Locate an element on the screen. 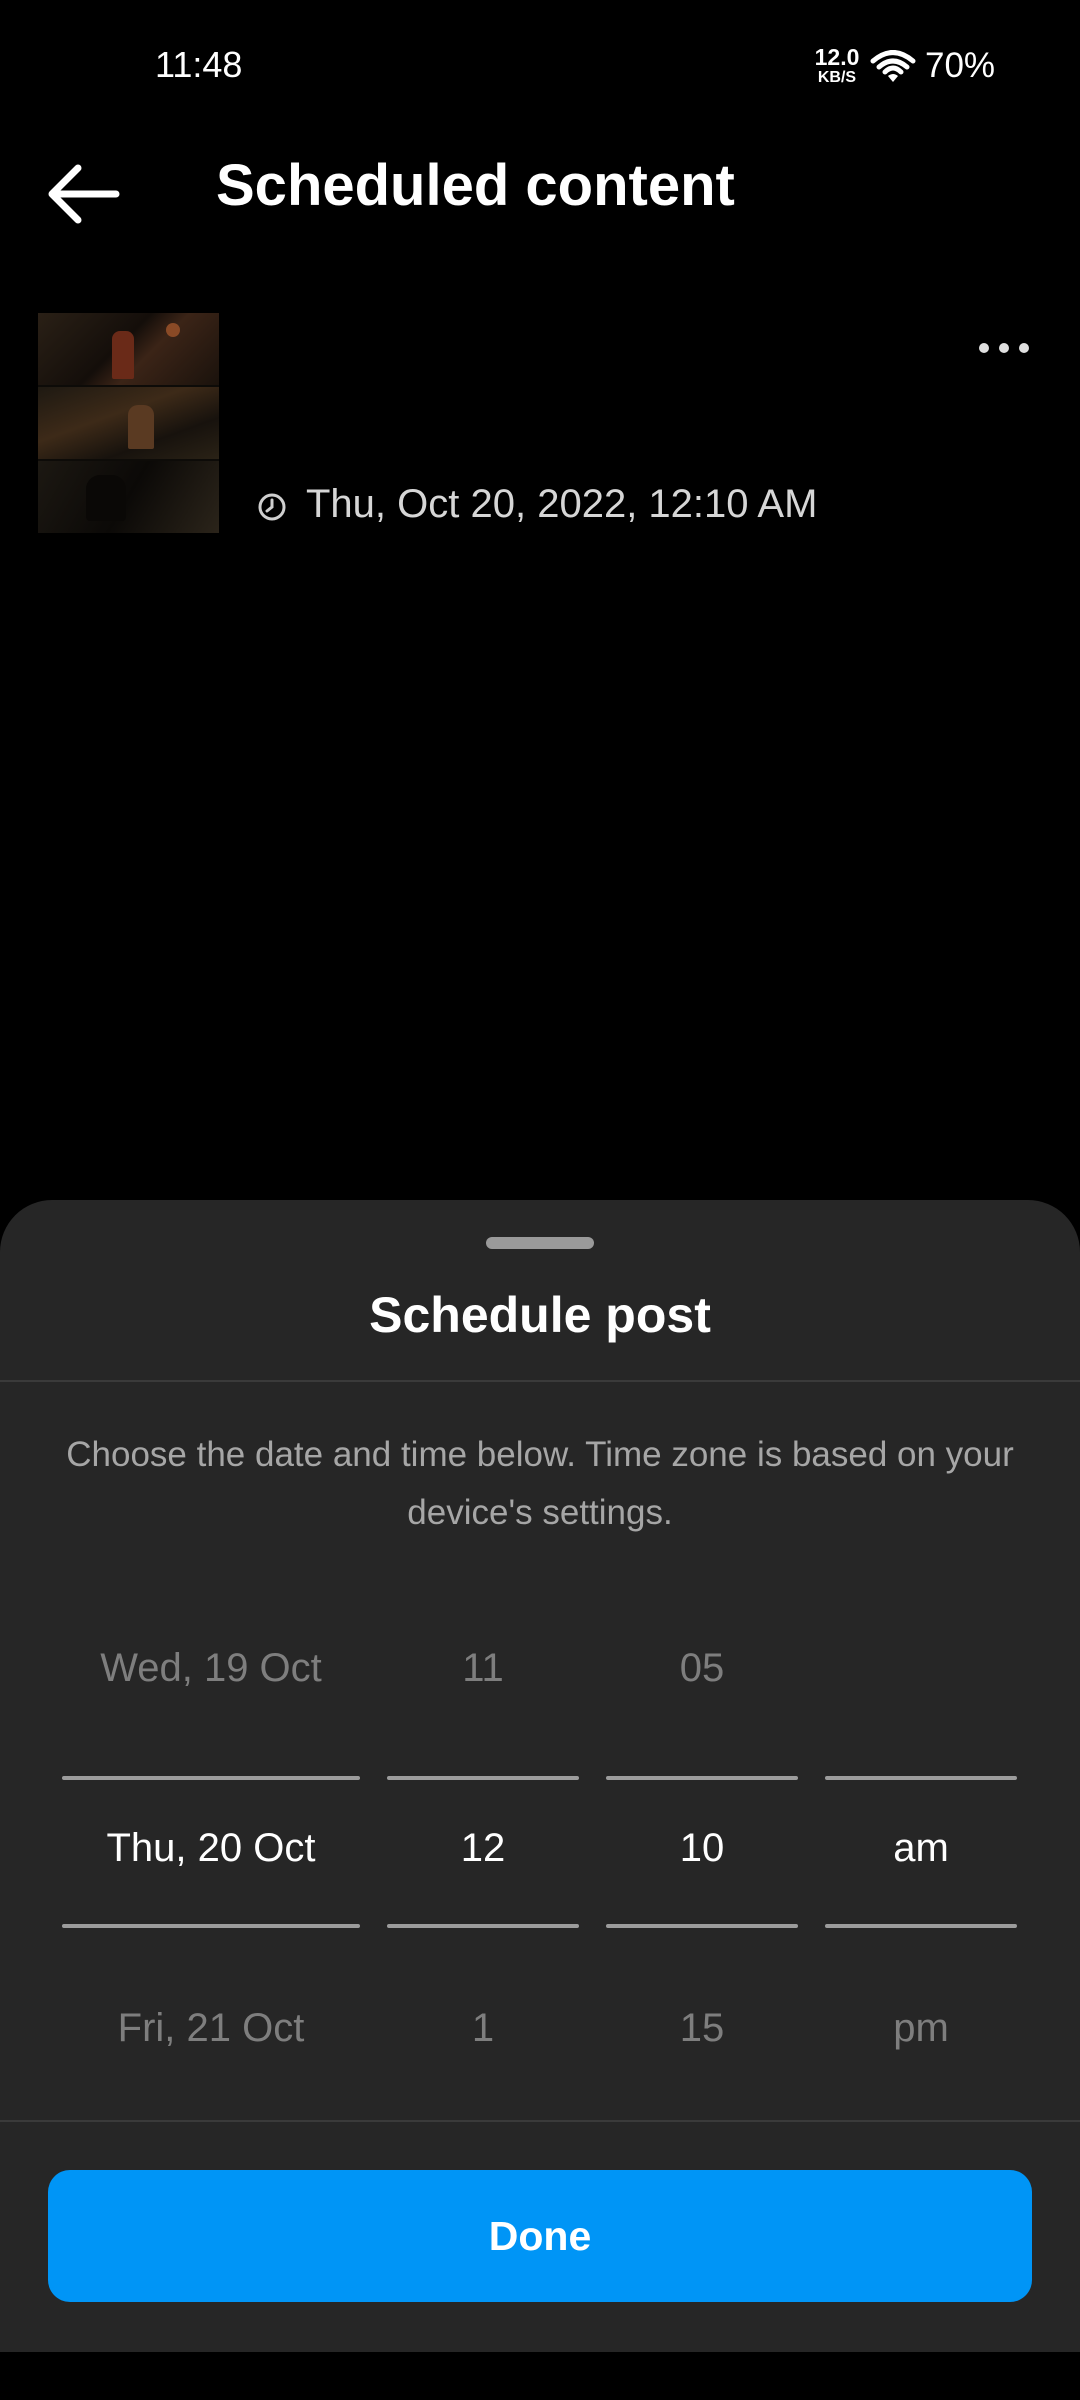 This screenshot has width=1080, height=2400. divider is located at coordinates (540, 2121).